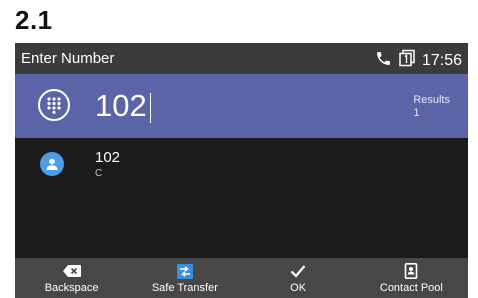 The image size is (478, 298). I want to click on text-caret, so click(150, 107).